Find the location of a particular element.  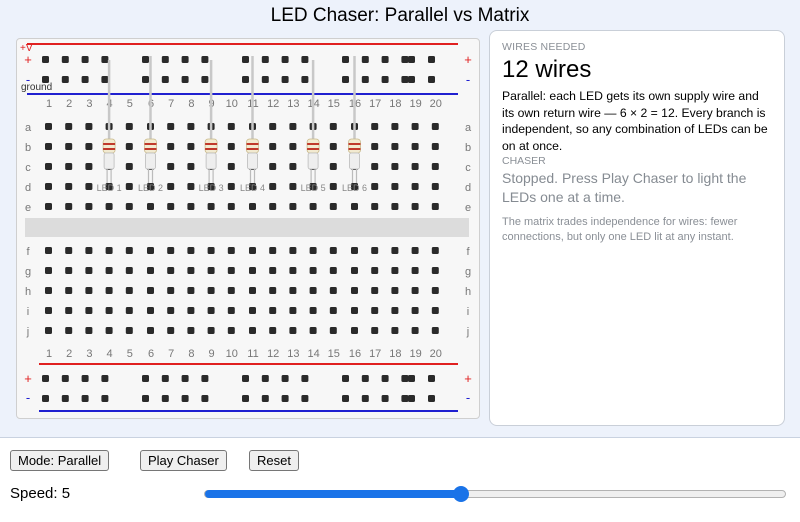

mode-button: Mode: Parallel is located at coordinates (60, 460).